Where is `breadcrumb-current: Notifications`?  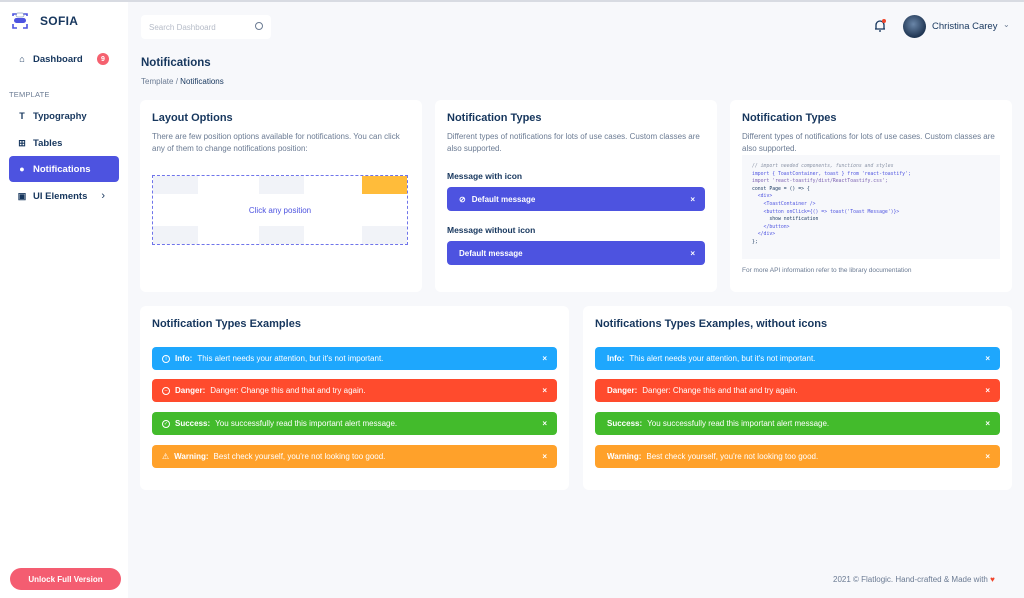
breadcrumb-current: Notifications is located at coordinates (202, 81).